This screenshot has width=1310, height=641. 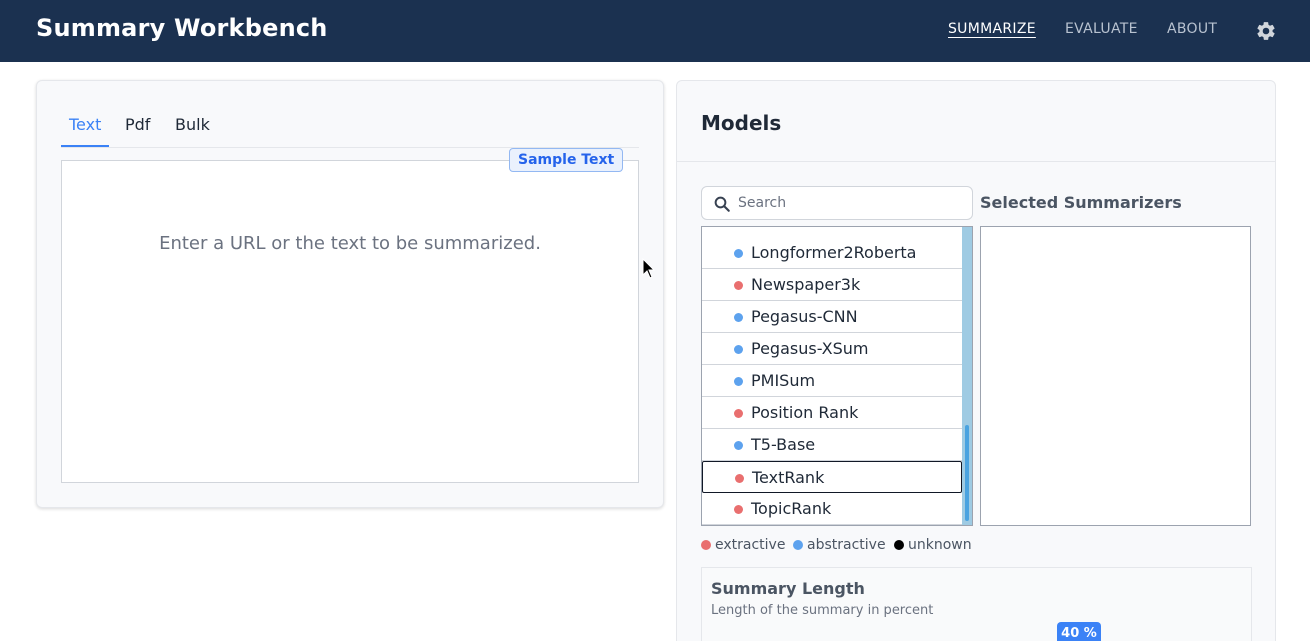 What do you see at coordinates (85, 146) in the screenshot?
I see `active-tab-indicator` at bounding box center [85, 146].